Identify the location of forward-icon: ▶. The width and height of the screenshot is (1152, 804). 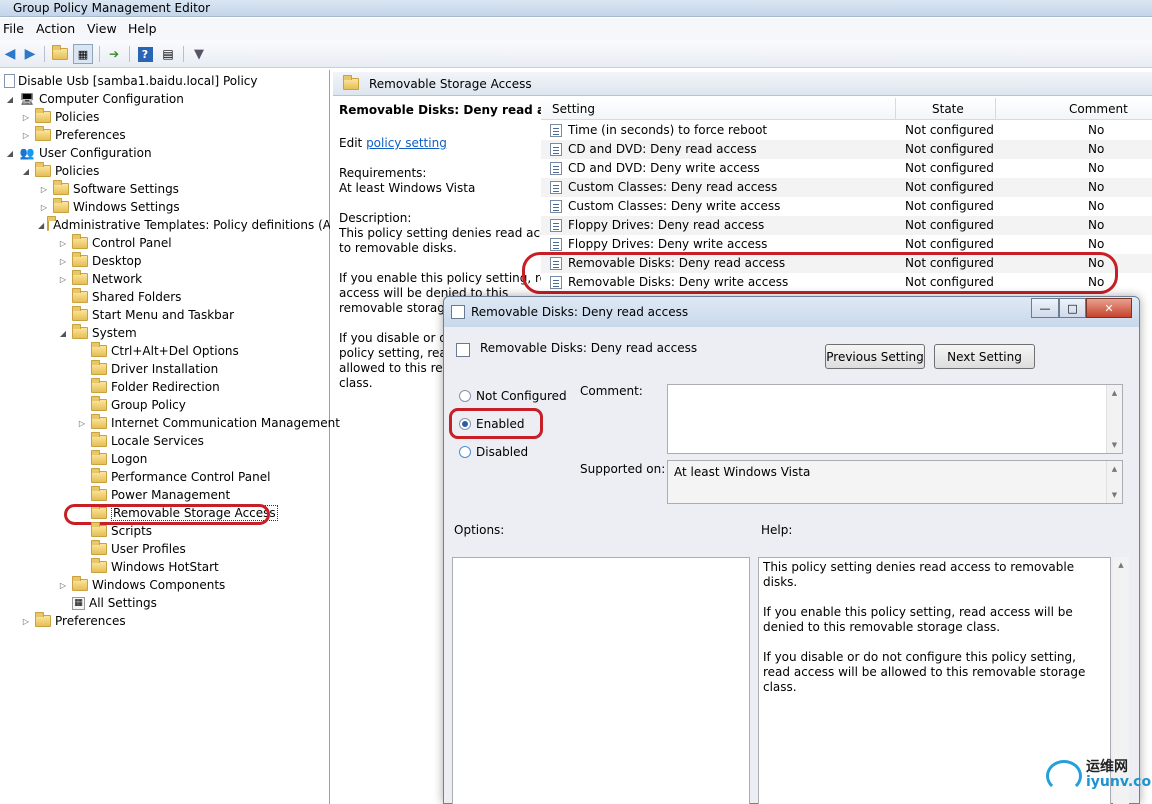
(30, 54).